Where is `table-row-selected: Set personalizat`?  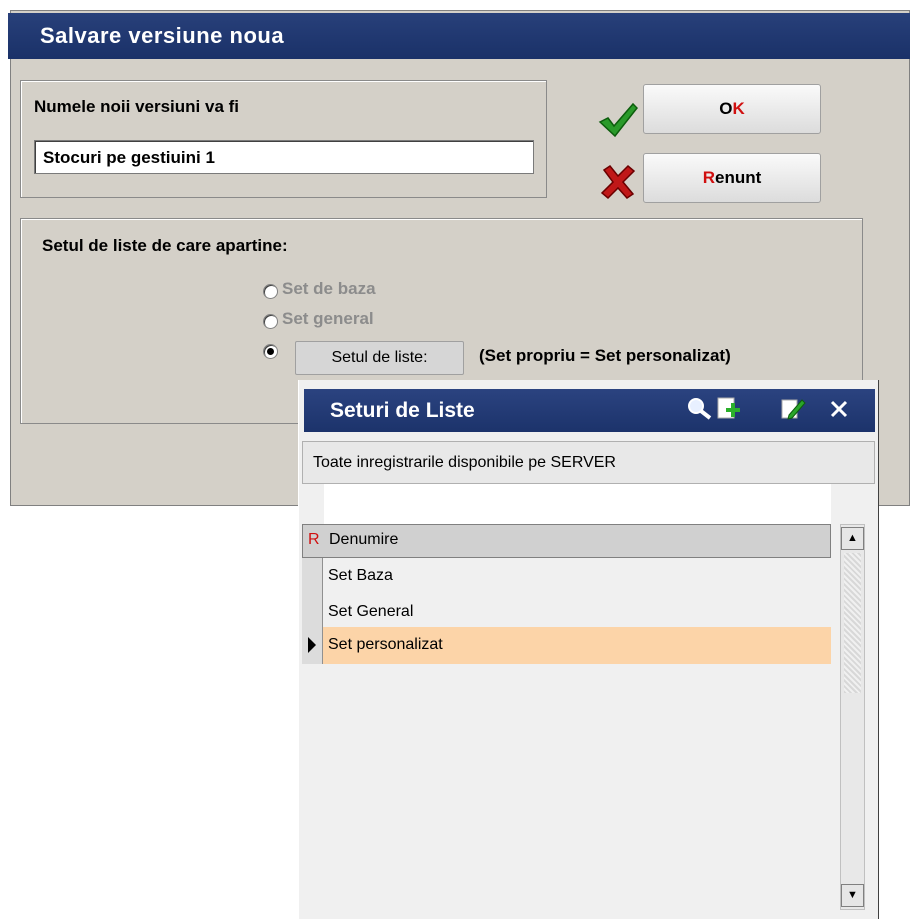
table-row-selected: Set personalizat is located at coordinates (566, 645).